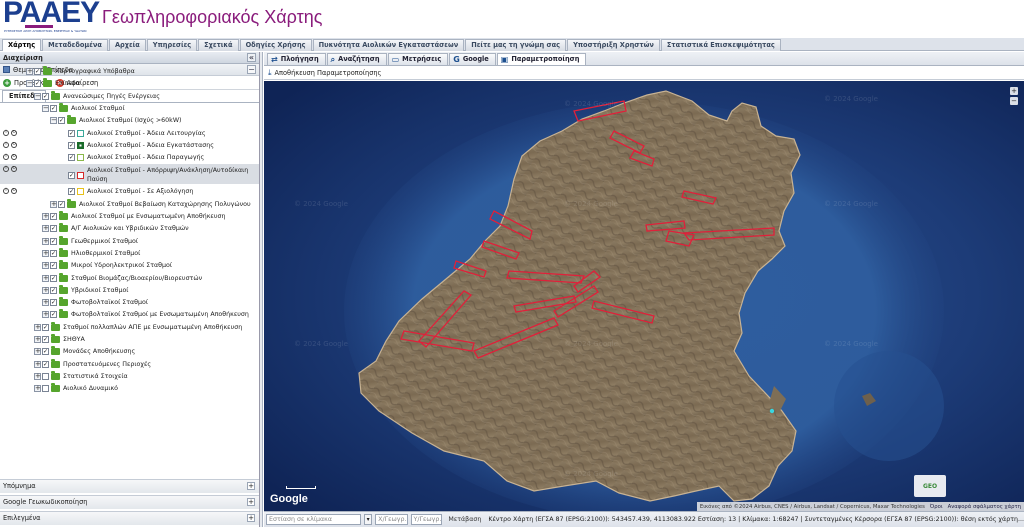 The width and height of the screenshot is (1024, 527). What do you see at coordinates (1014, 101) in the screenshot?
I see `zoom-out-button: −` at bounding box center [1014, 101].